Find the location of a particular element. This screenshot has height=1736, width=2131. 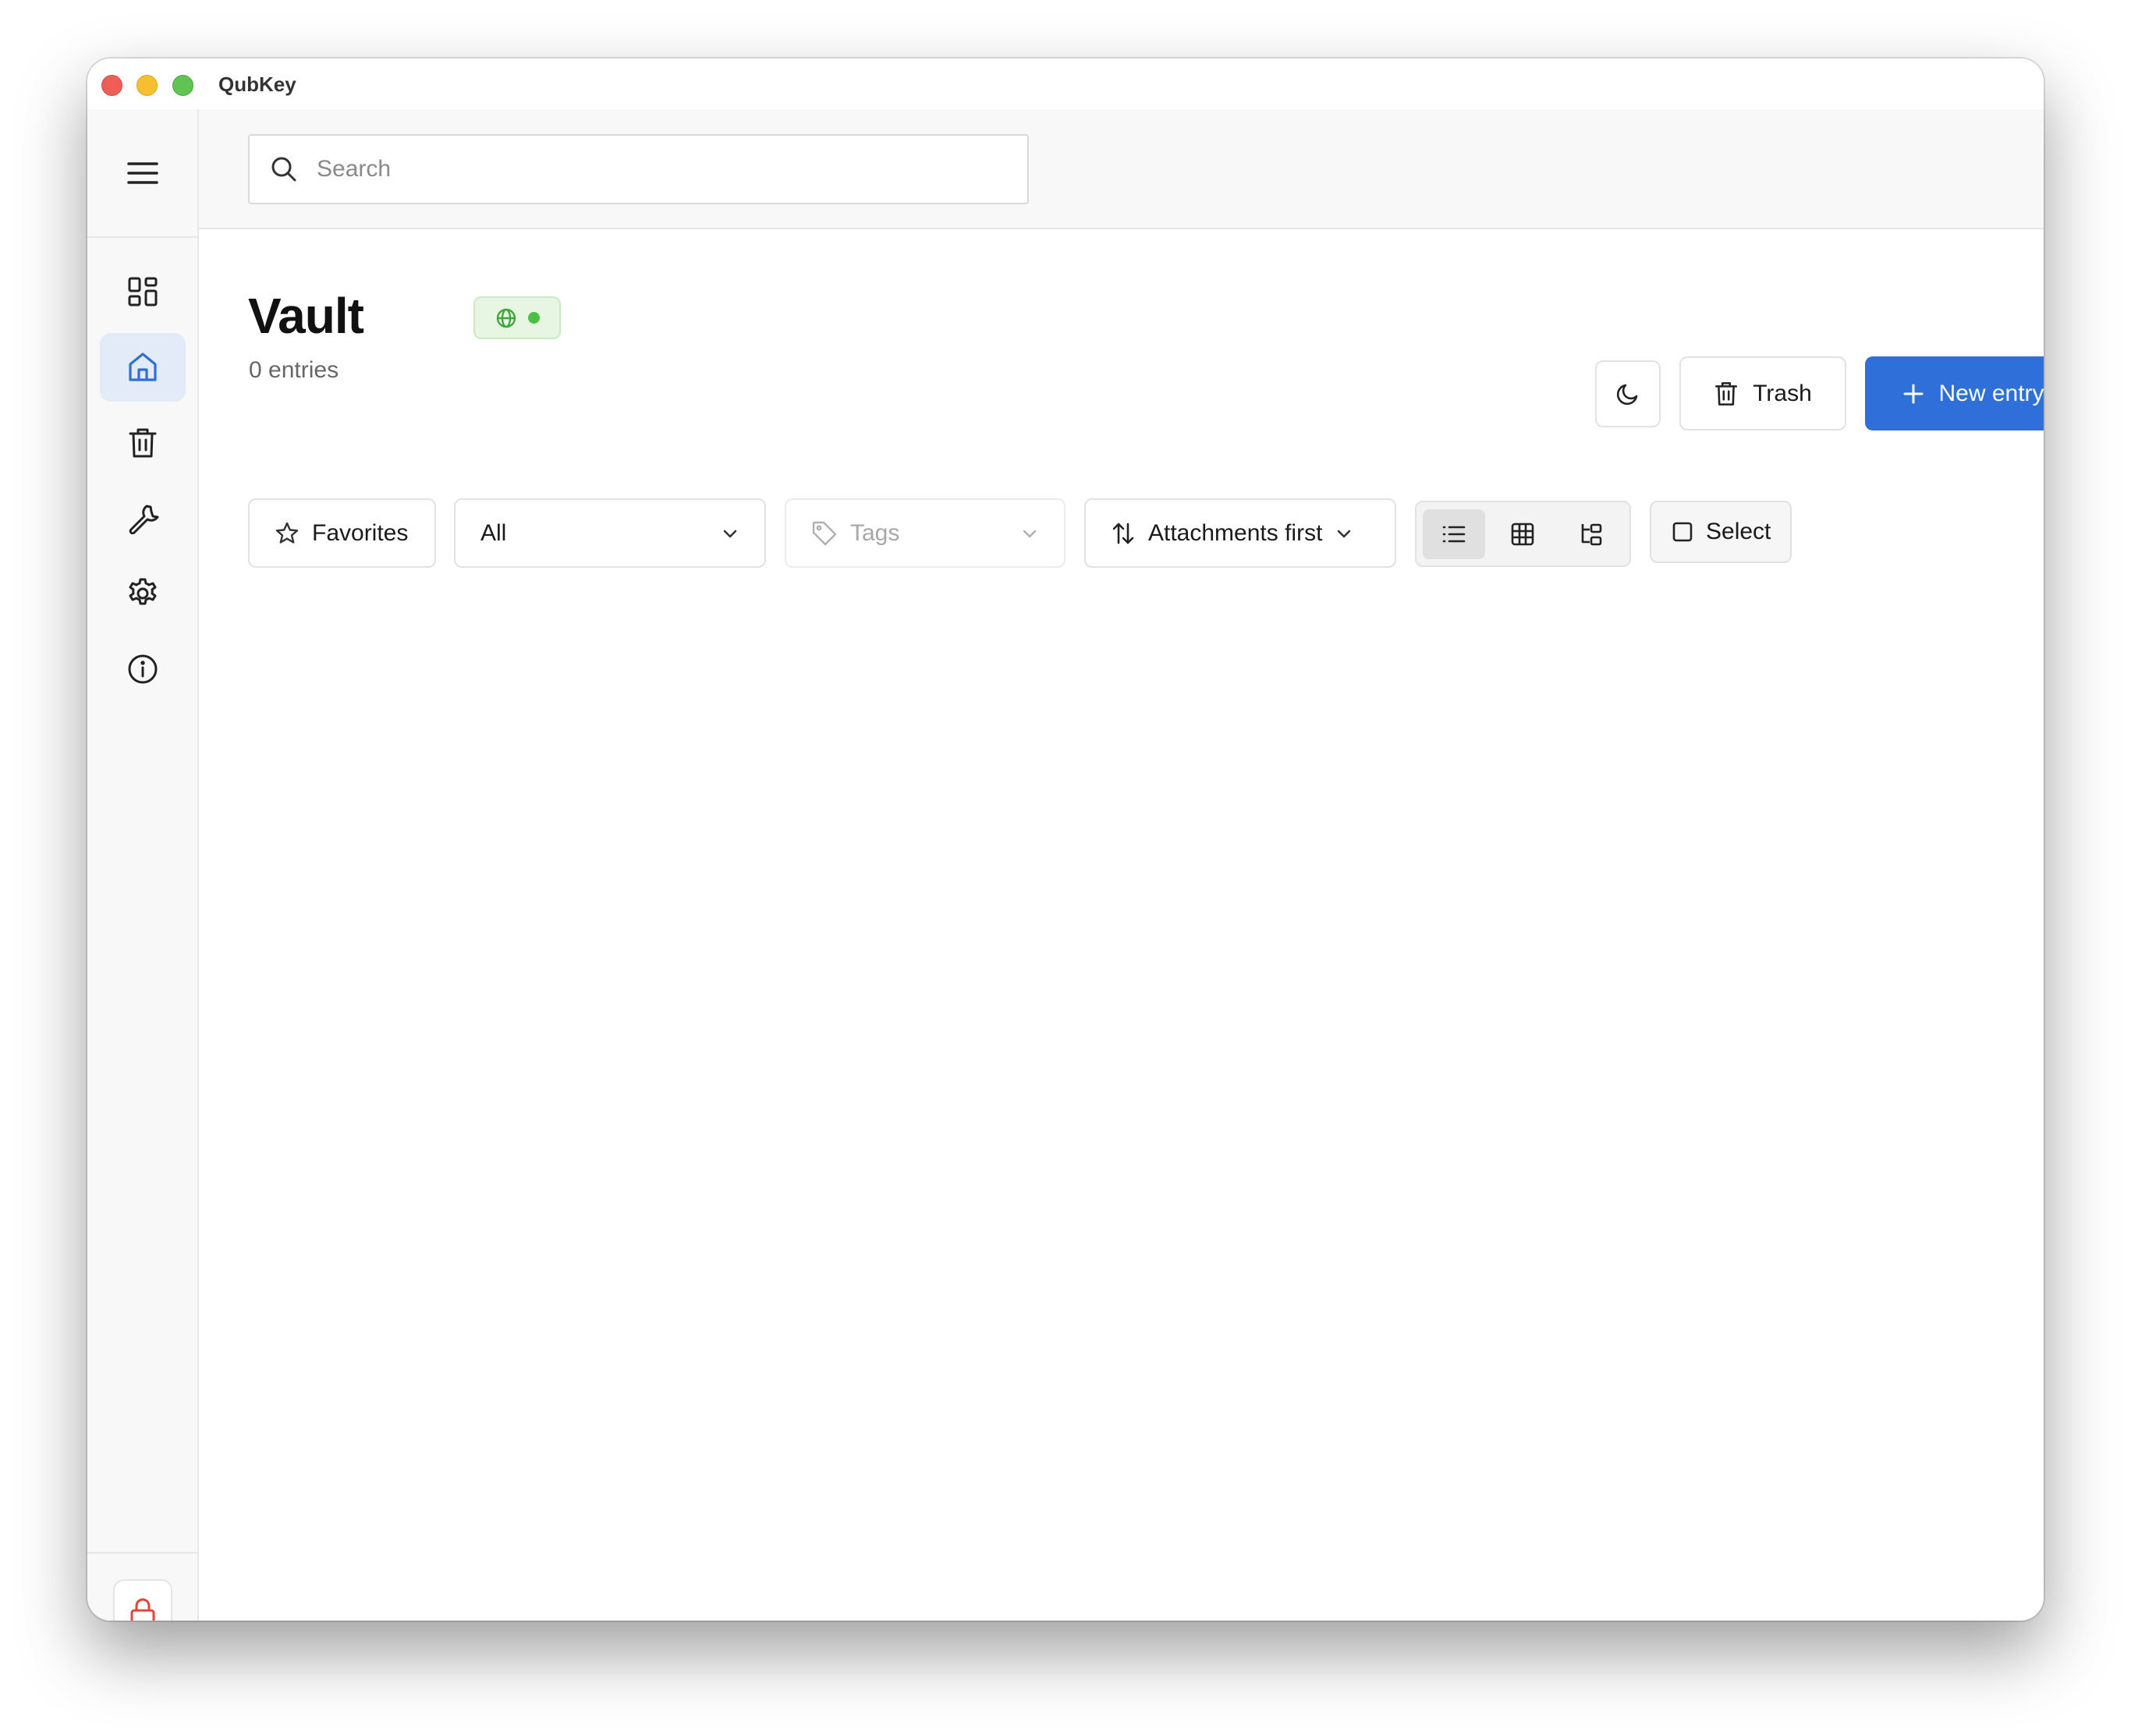

status-online-dot is located at coordinates (533, 318).